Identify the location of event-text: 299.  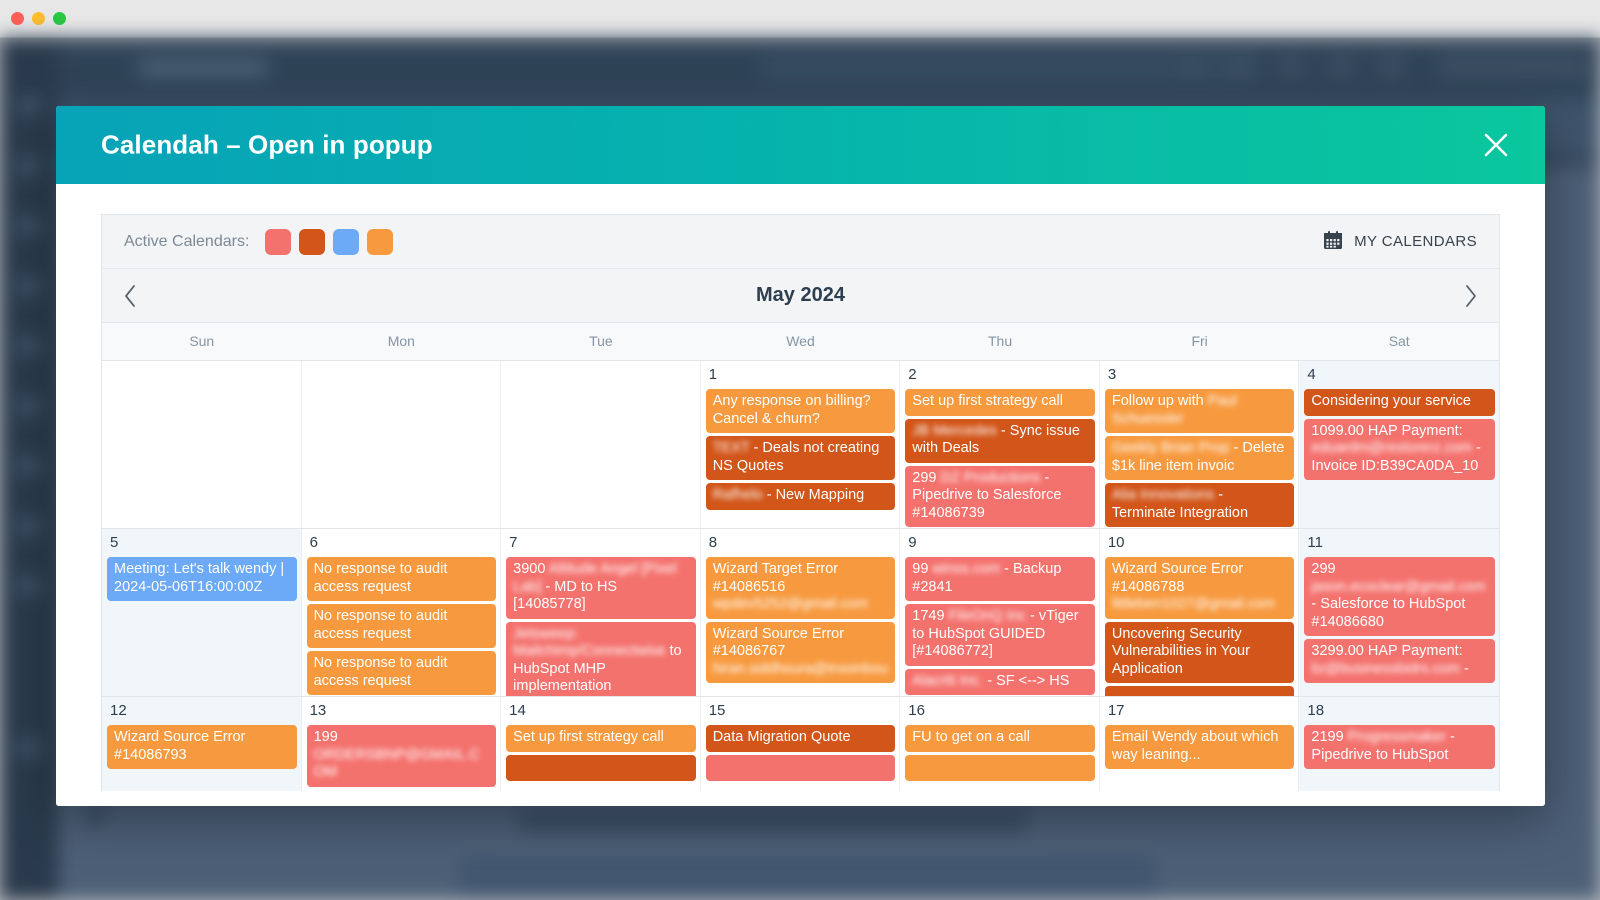
(926, 477).